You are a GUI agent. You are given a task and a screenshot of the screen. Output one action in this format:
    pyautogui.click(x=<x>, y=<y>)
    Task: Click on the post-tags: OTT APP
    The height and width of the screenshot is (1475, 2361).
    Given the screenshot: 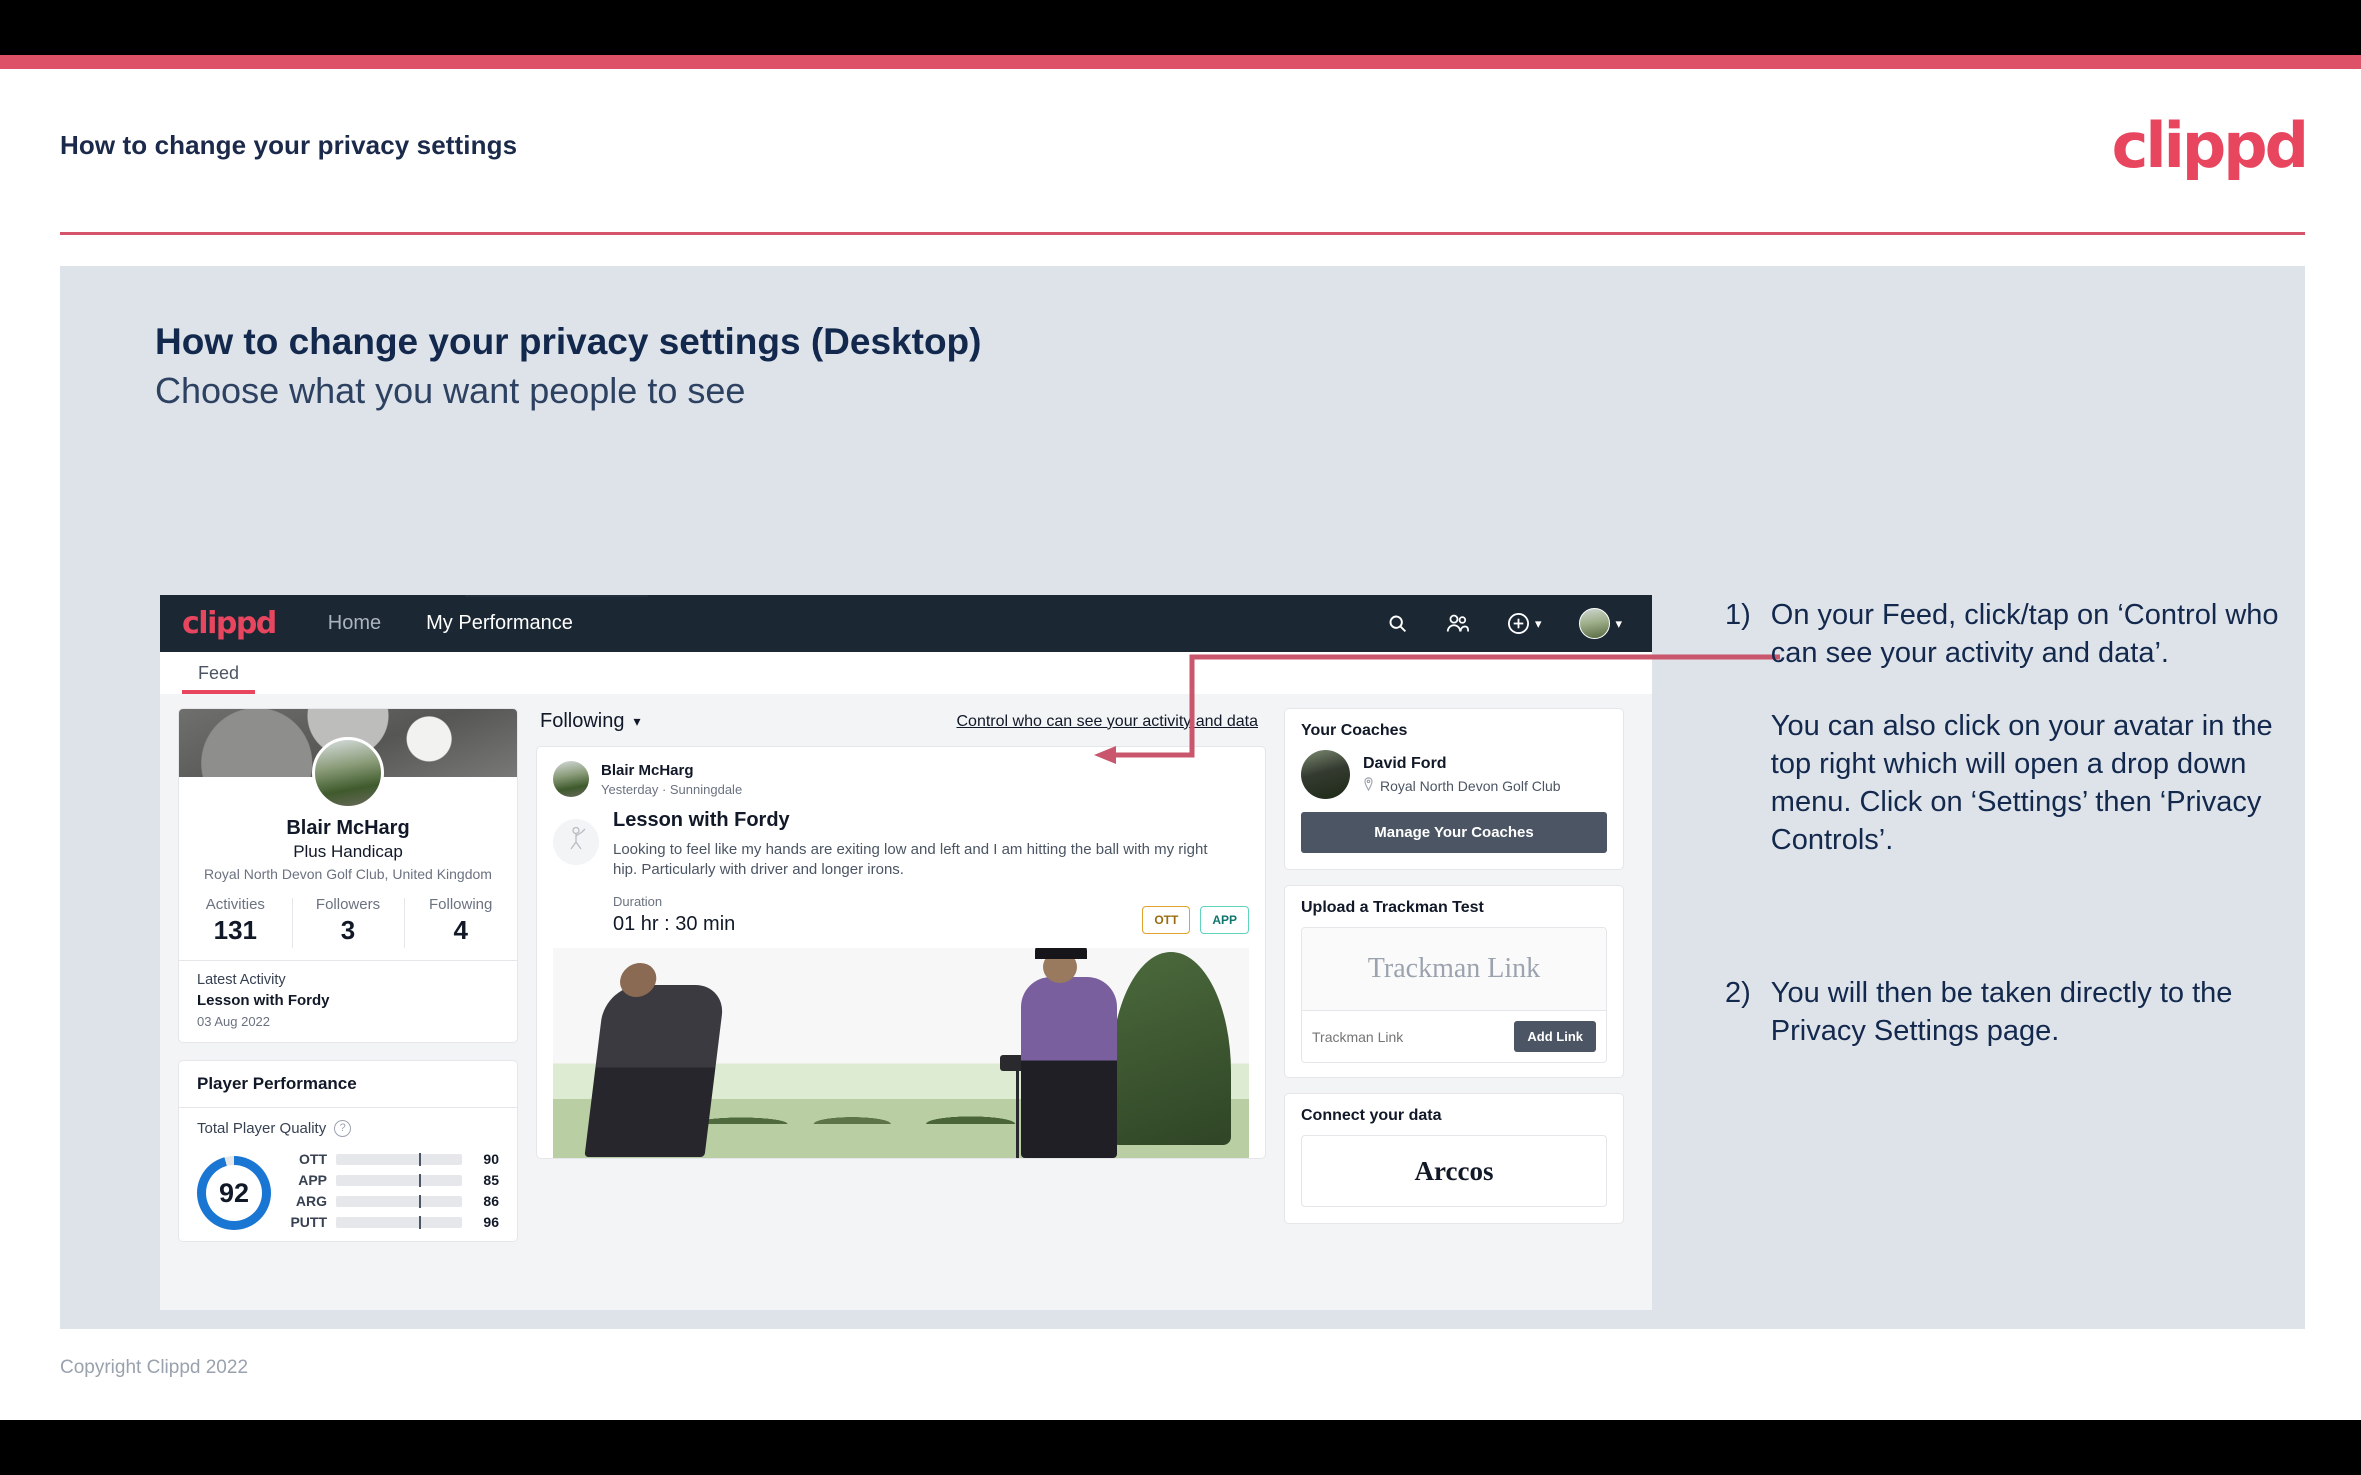 What is the action you would take?
    pyautogui.click(x=1195, y=920)
    